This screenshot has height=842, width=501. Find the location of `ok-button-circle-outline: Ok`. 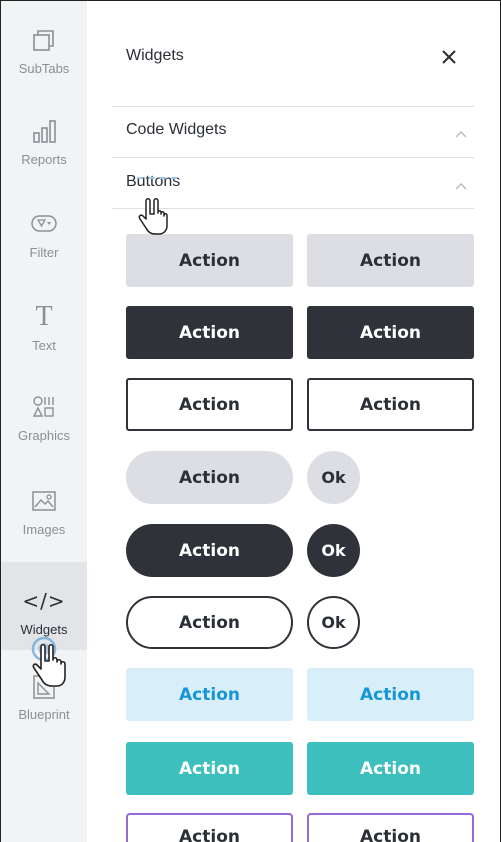

ok-button-circle-outline: Ok is located at coordinates (333, 622).